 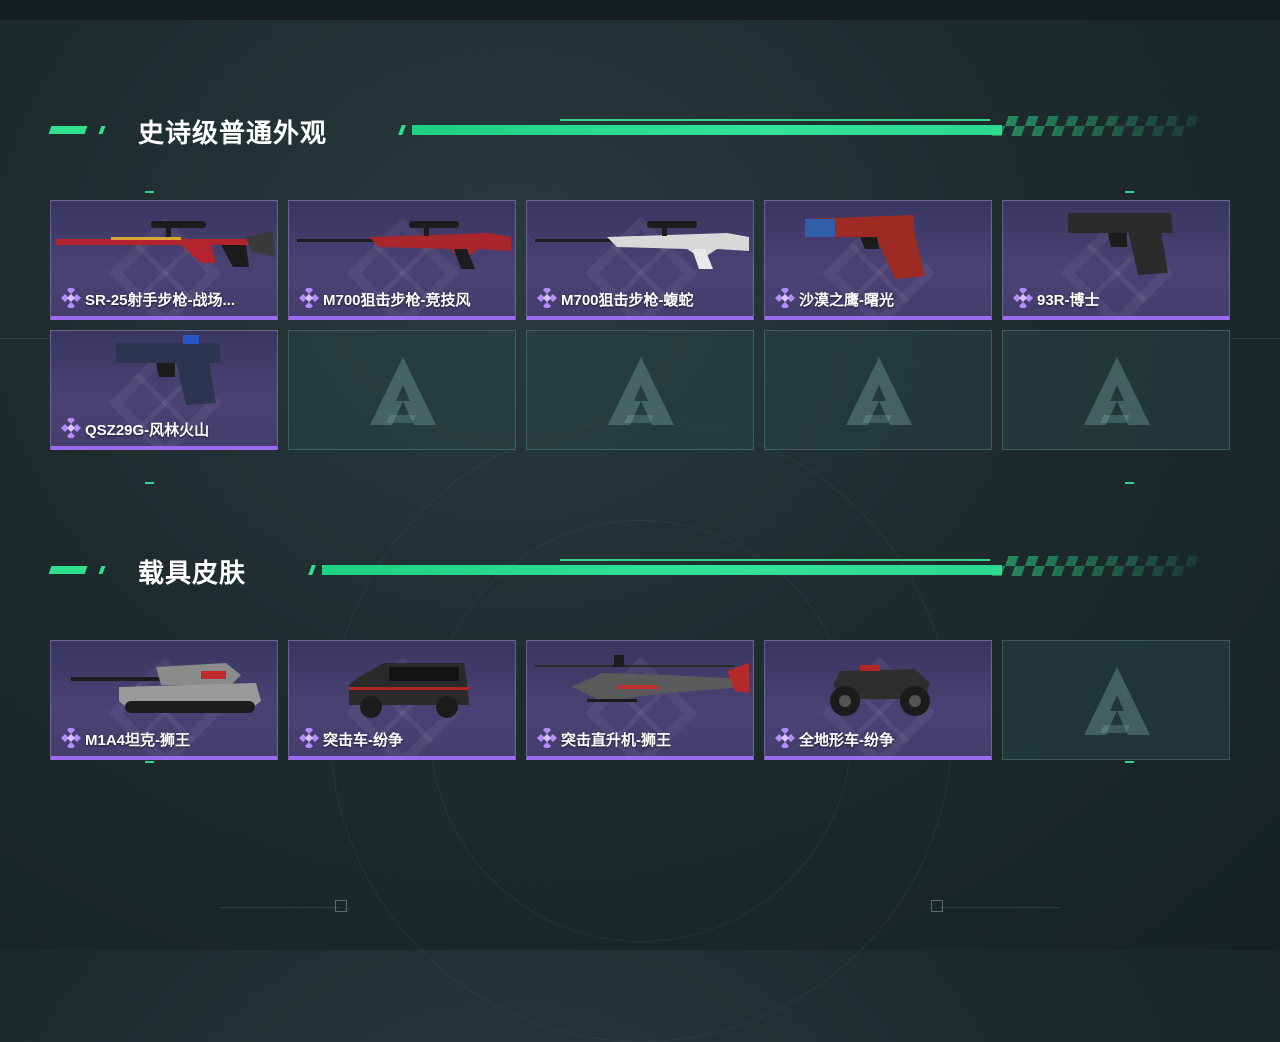 I want to click on skin-card: M1A4坦克-狮王, so click(x=164, y=700).